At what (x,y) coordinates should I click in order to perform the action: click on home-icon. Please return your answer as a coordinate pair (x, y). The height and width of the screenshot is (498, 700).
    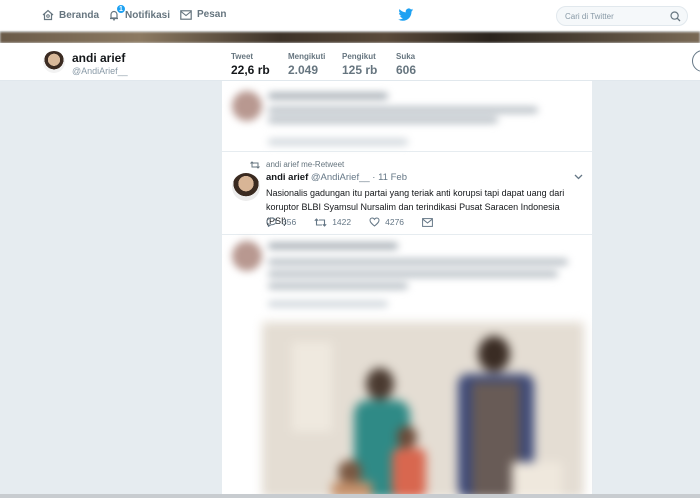
    Looking at the image, I should click on (48, 15).